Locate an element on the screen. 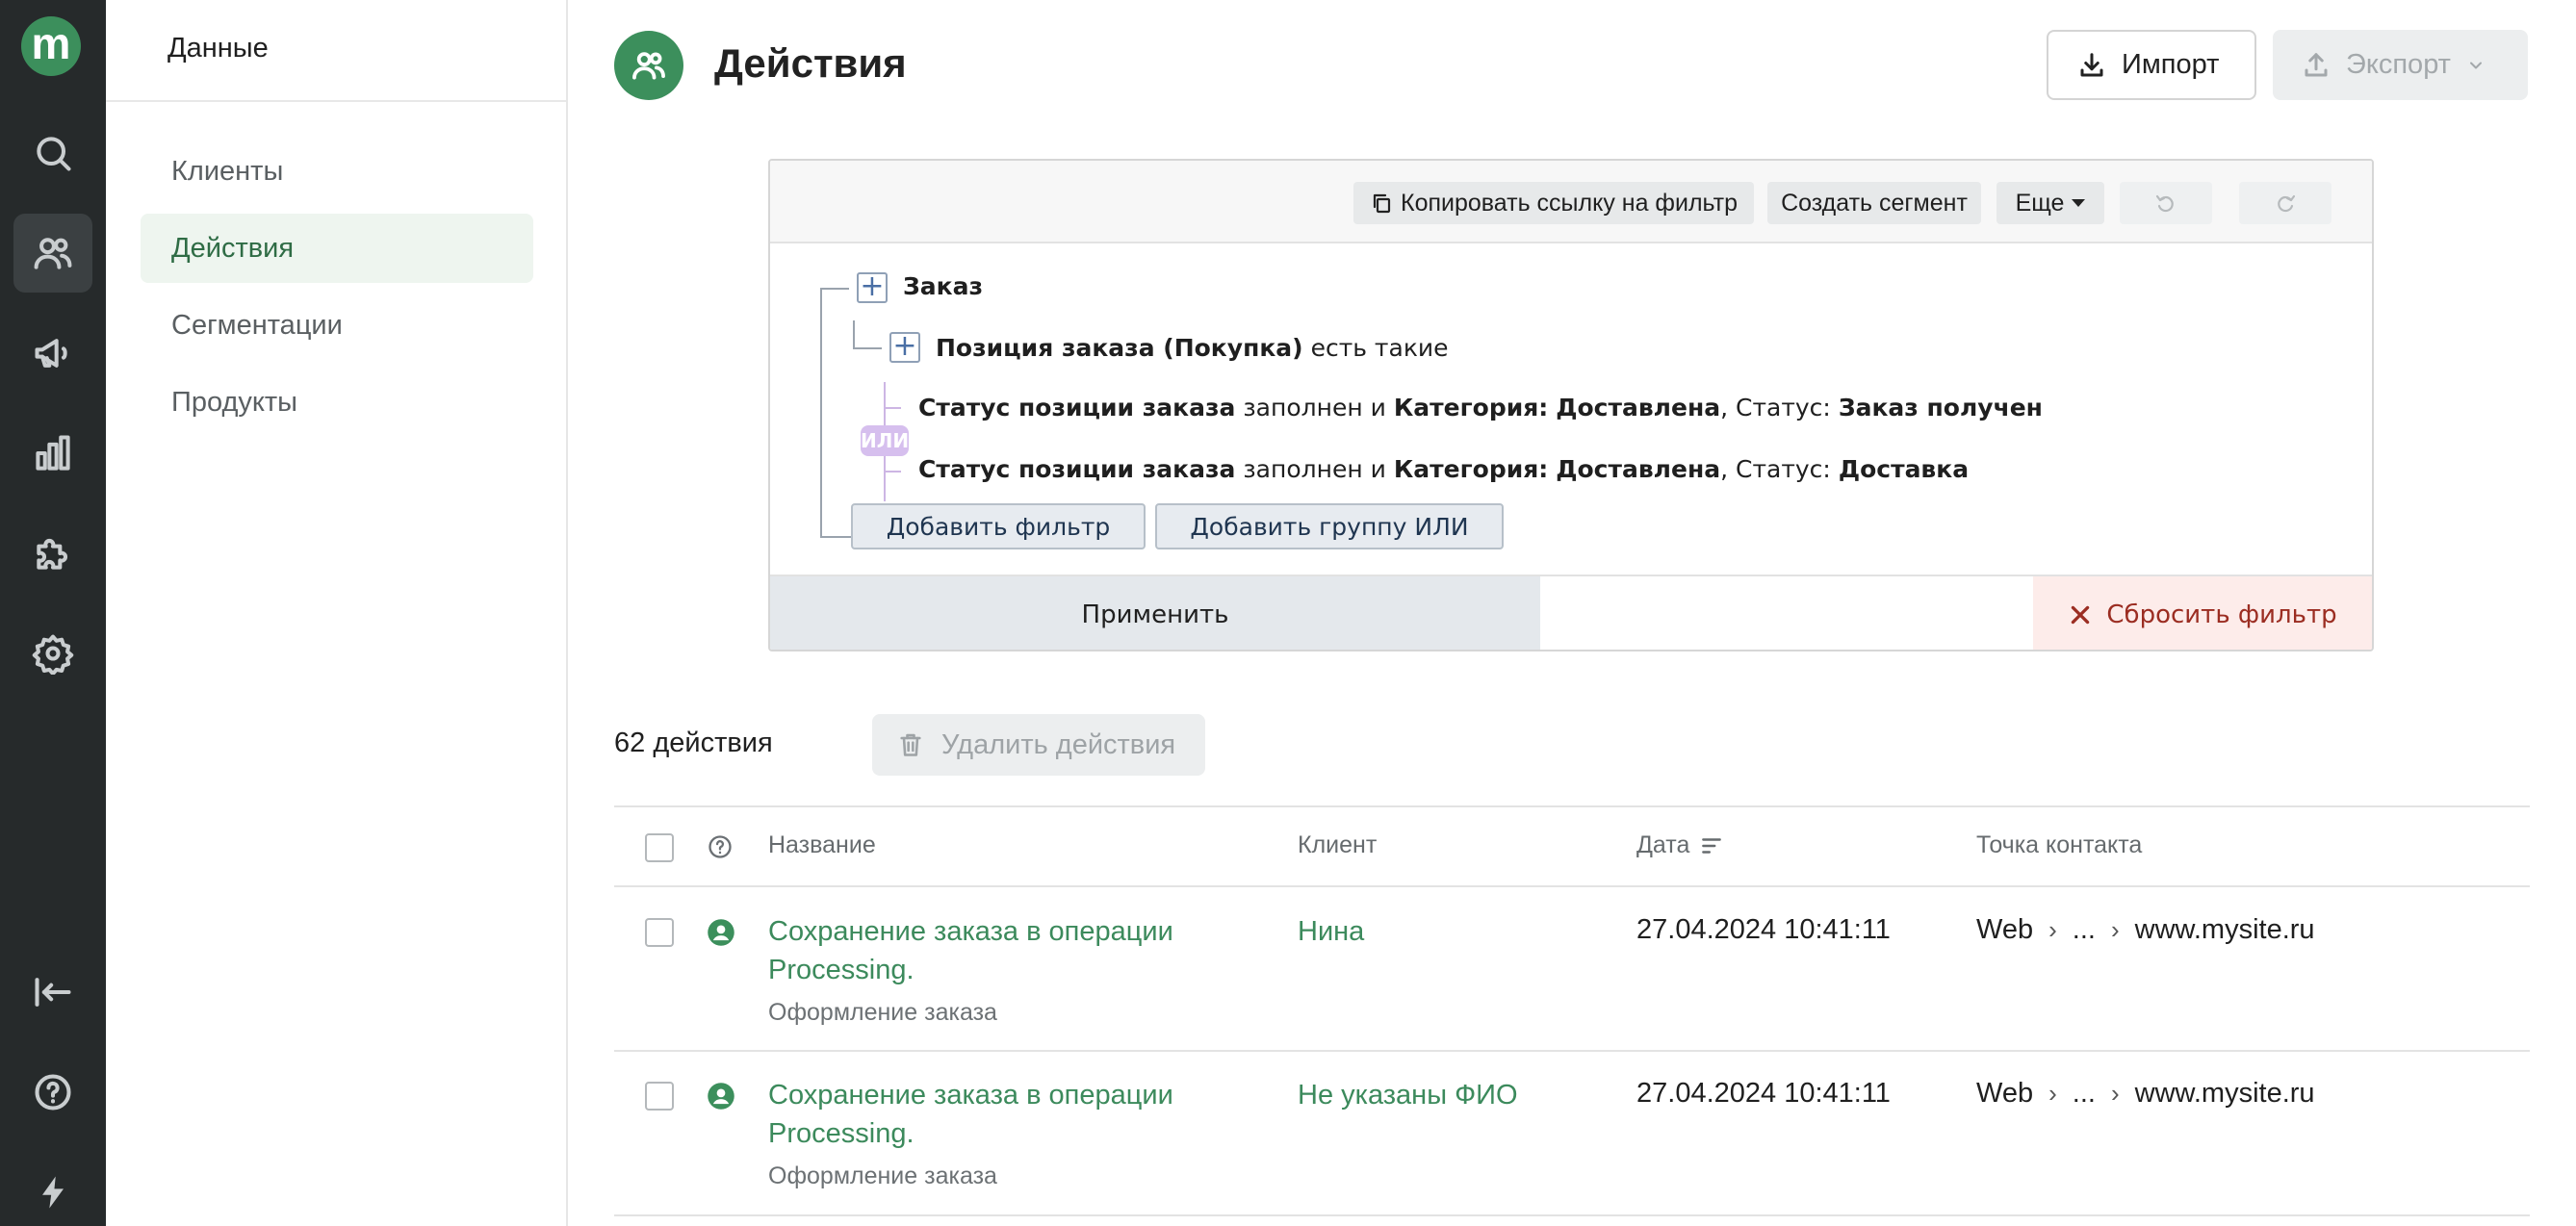 The height and width of the screenshot is (1226, 2576). column-header-name: Название is located at coordinates (822, 845).